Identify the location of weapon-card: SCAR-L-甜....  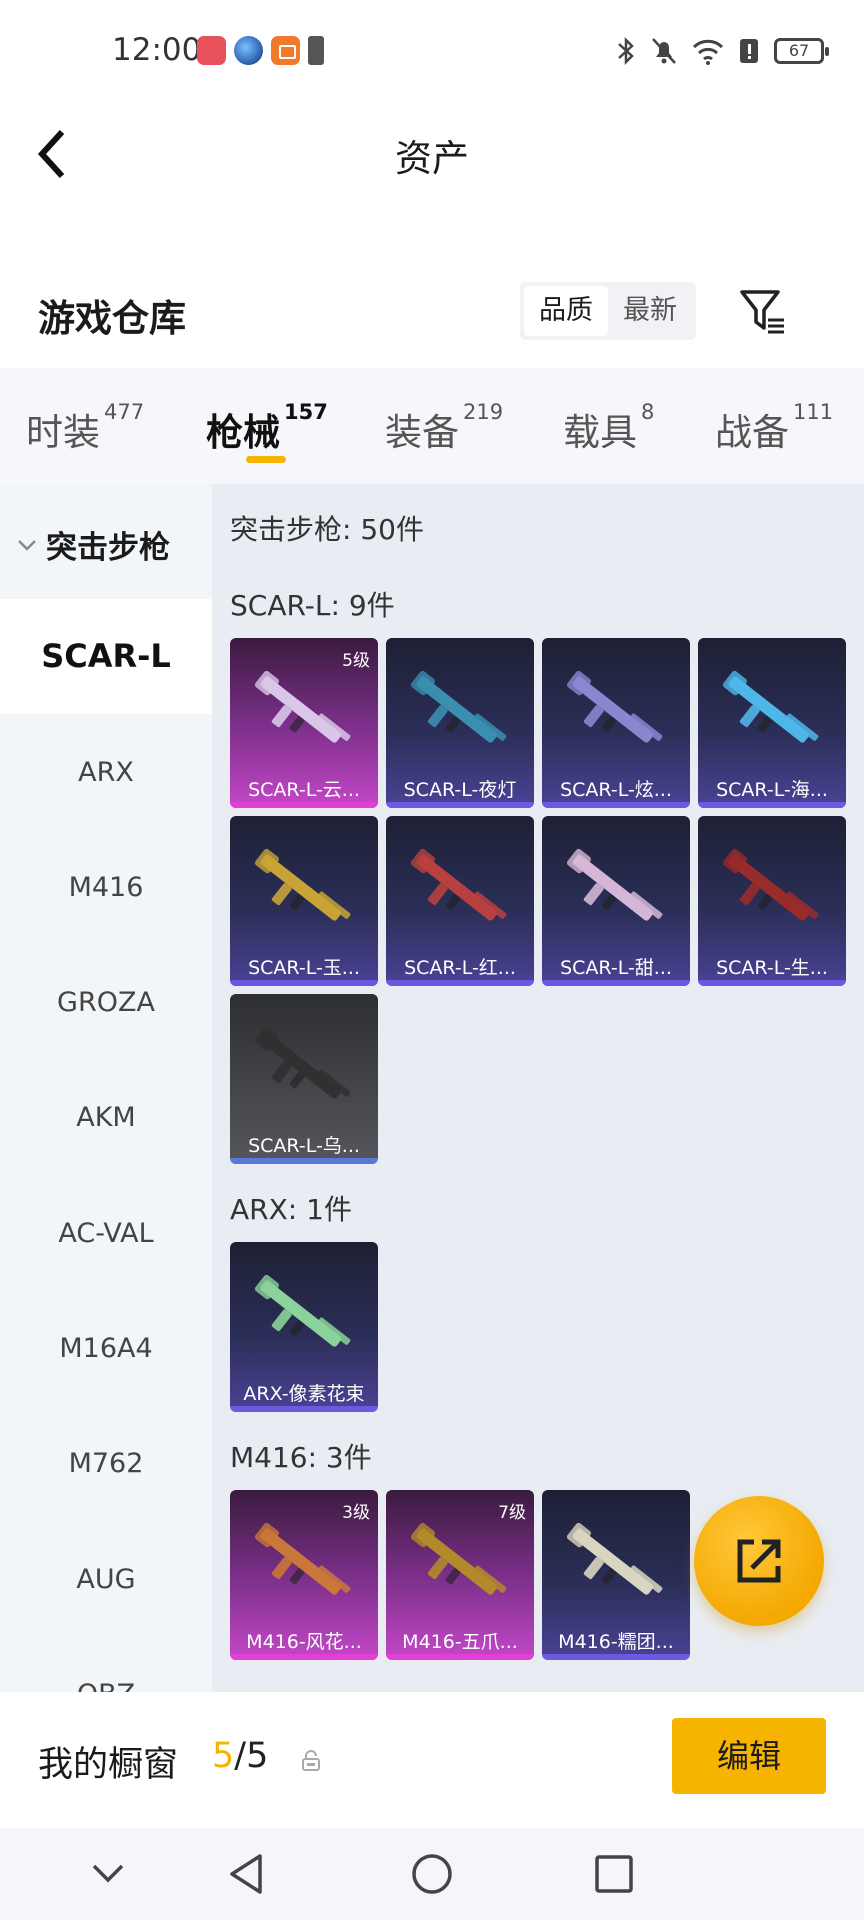
(616, 901).